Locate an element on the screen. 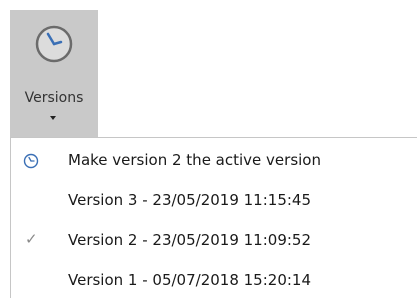 This screenshot has width=417, height=298. menu-item-version-2: ✓ Version 2 - 23/05/2019 11:09:52 is located at coordinates (214, 241).